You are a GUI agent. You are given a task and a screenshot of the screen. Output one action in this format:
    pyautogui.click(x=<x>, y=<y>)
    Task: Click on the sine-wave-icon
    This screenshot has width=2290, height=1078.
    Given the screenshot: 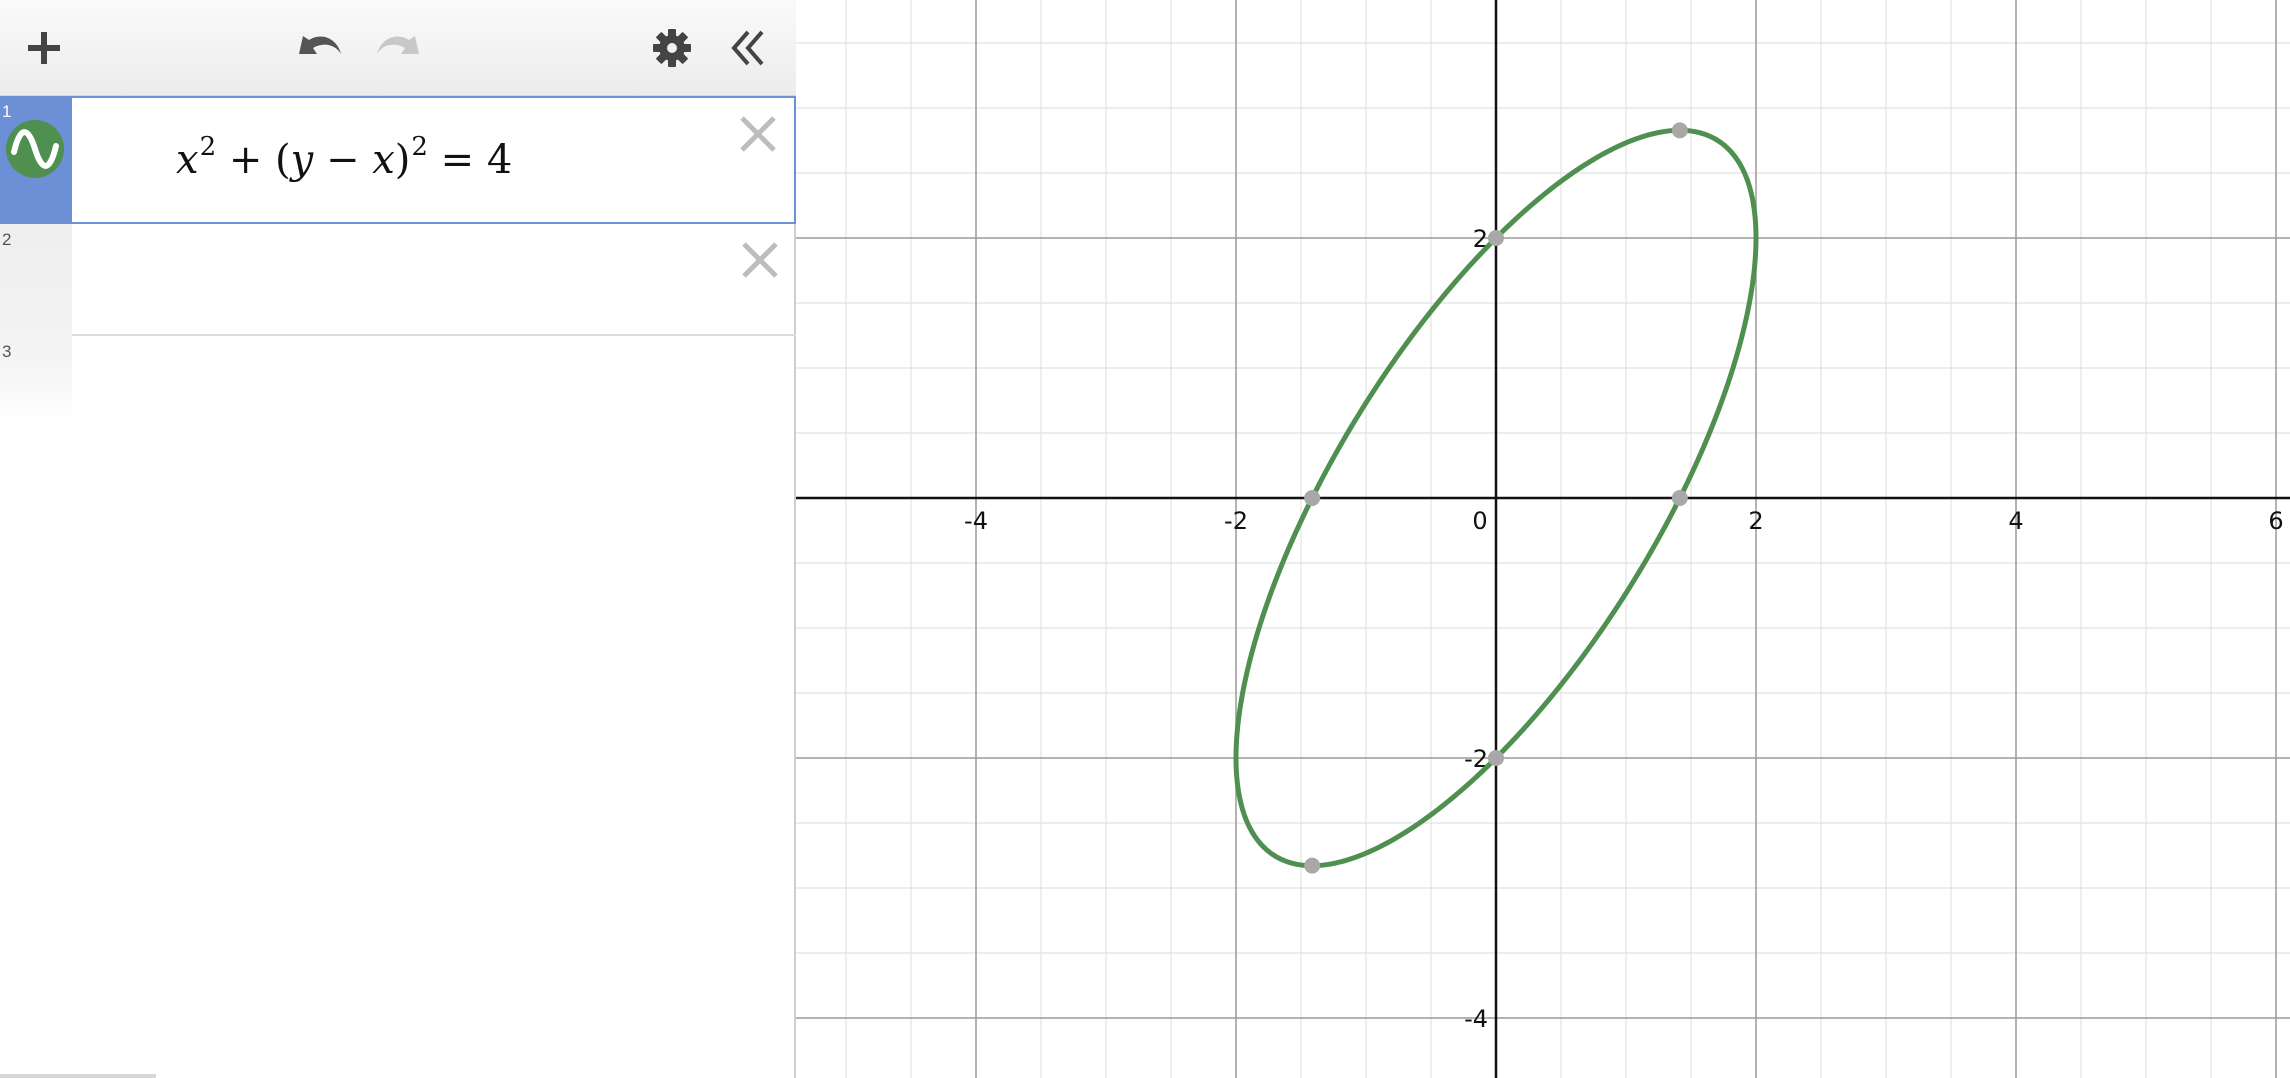 What is the action you would take?
    pyautogui.click(x=35, y=149)
    